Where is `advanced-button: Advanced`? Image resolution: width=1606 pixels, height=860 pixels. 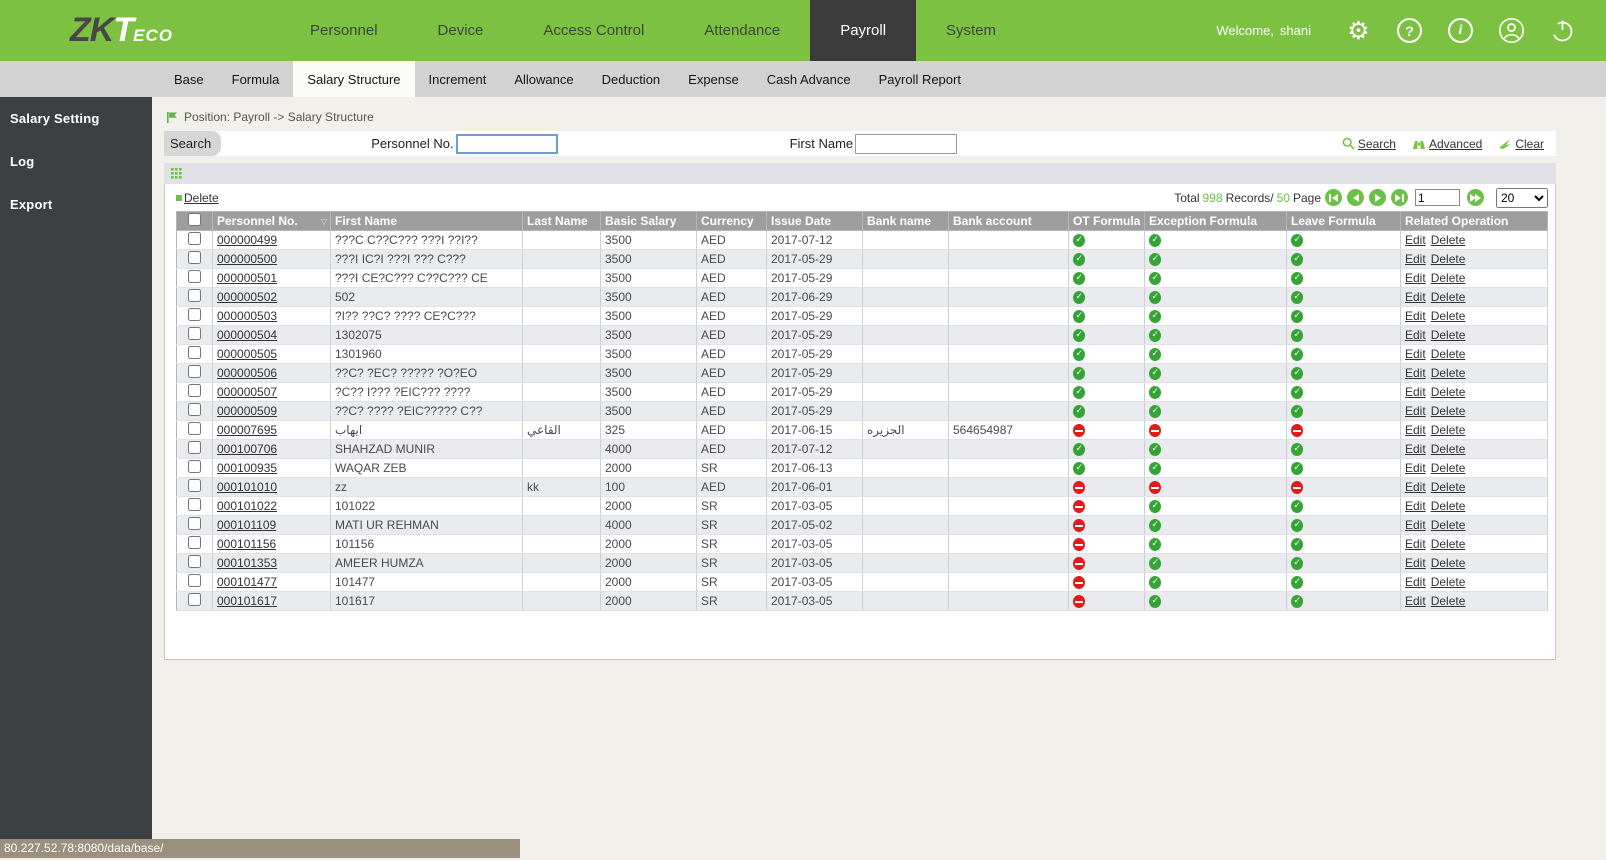
advanced-button: Advanced is located at coordinates (1447, 144).